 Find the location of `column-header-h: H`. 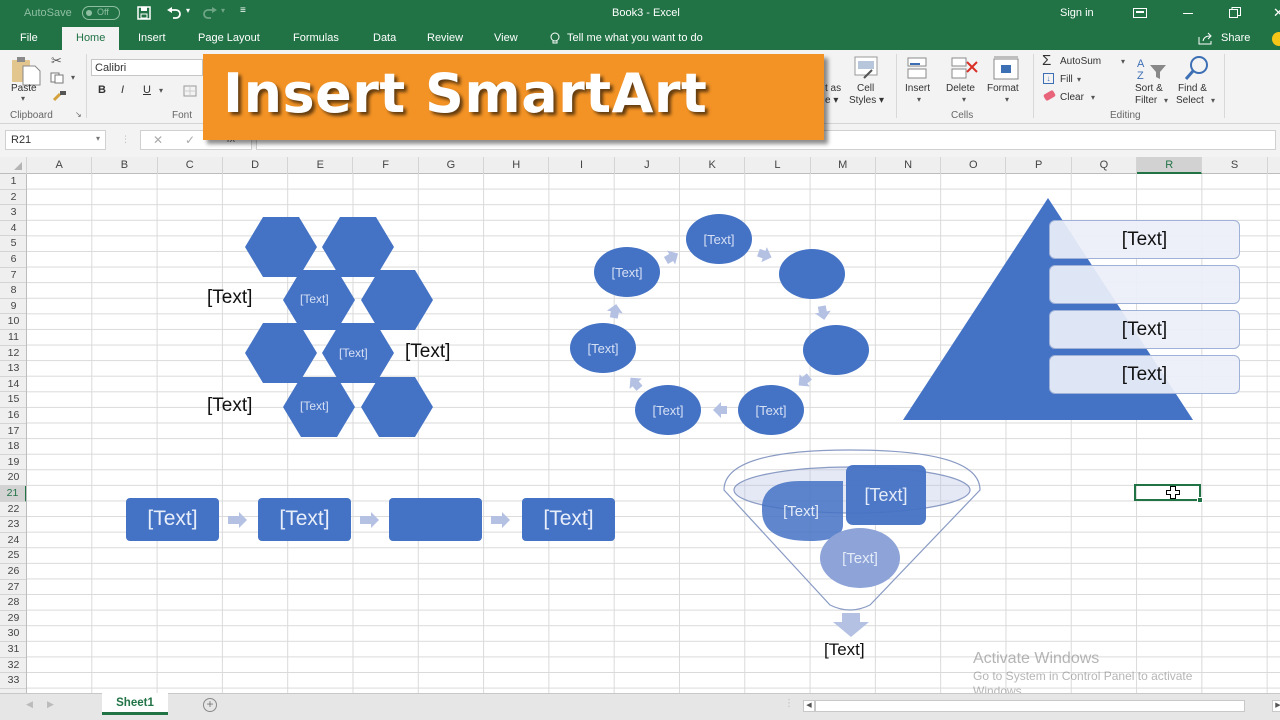

column-header-h: H is located at coordinates (517, 165).